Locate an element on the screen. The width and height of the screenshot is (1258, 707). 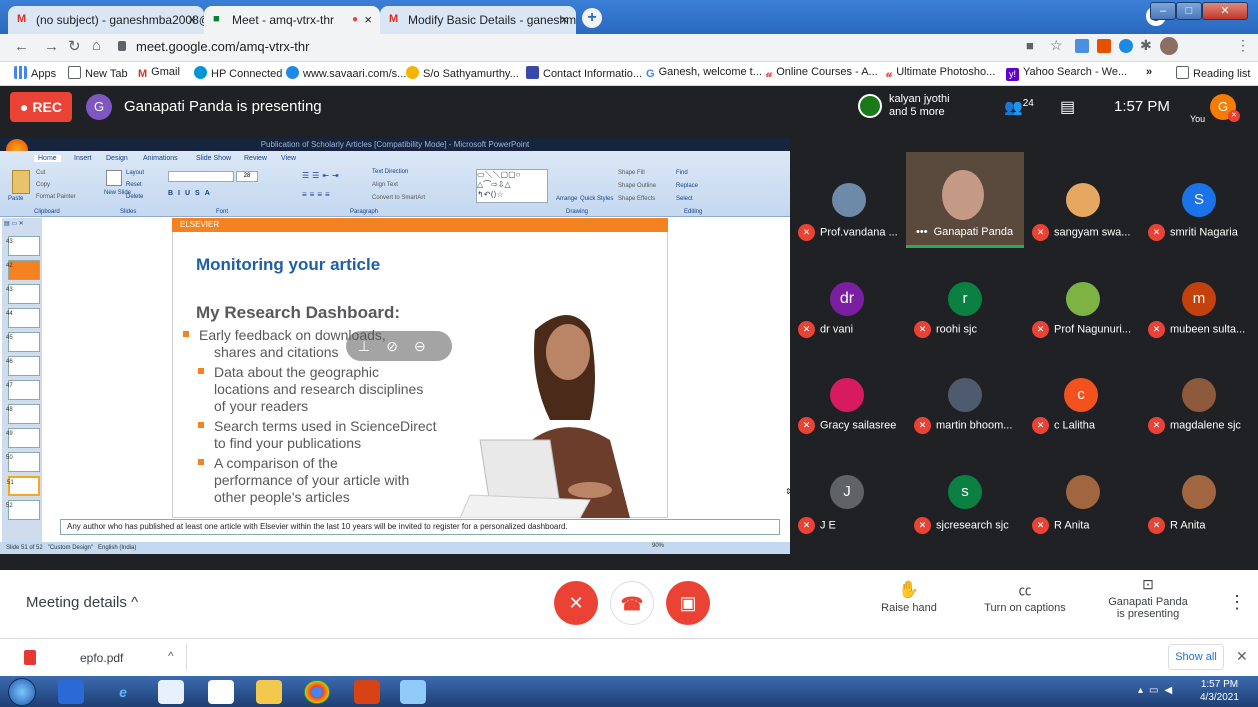
close-window-button: ✕ is located at coordinates (1225, 11).